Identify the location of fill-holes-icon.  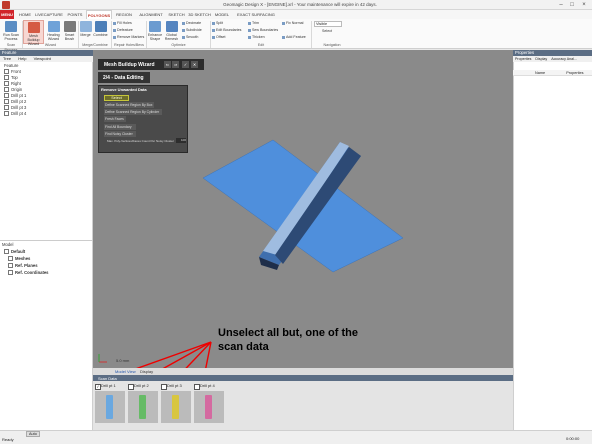
(114, 23).